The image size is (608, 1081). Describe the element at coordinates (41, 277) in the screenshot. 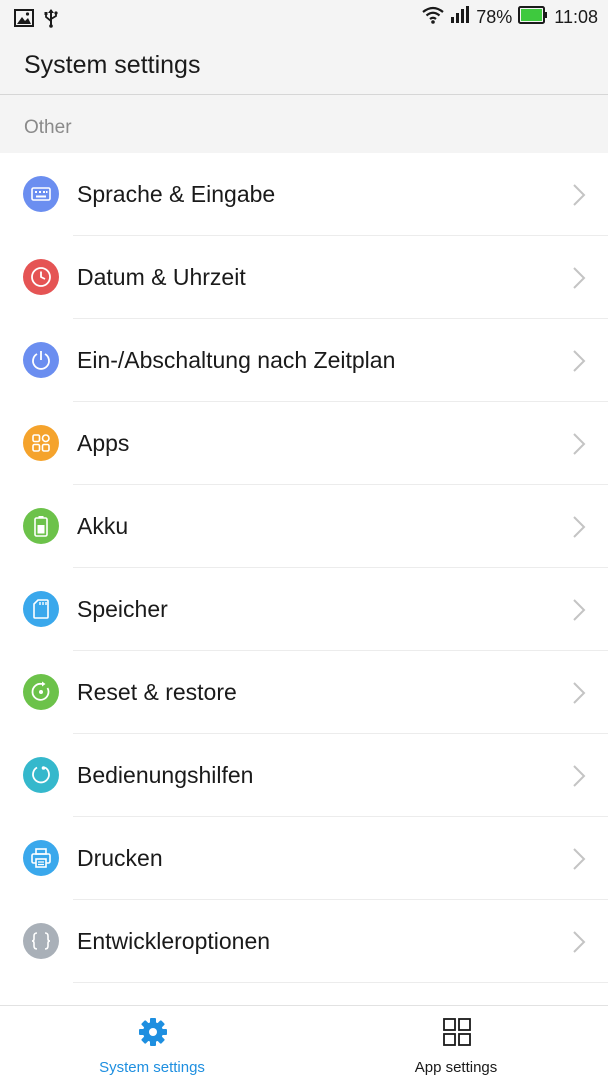

I see `clock-icon` at that location.